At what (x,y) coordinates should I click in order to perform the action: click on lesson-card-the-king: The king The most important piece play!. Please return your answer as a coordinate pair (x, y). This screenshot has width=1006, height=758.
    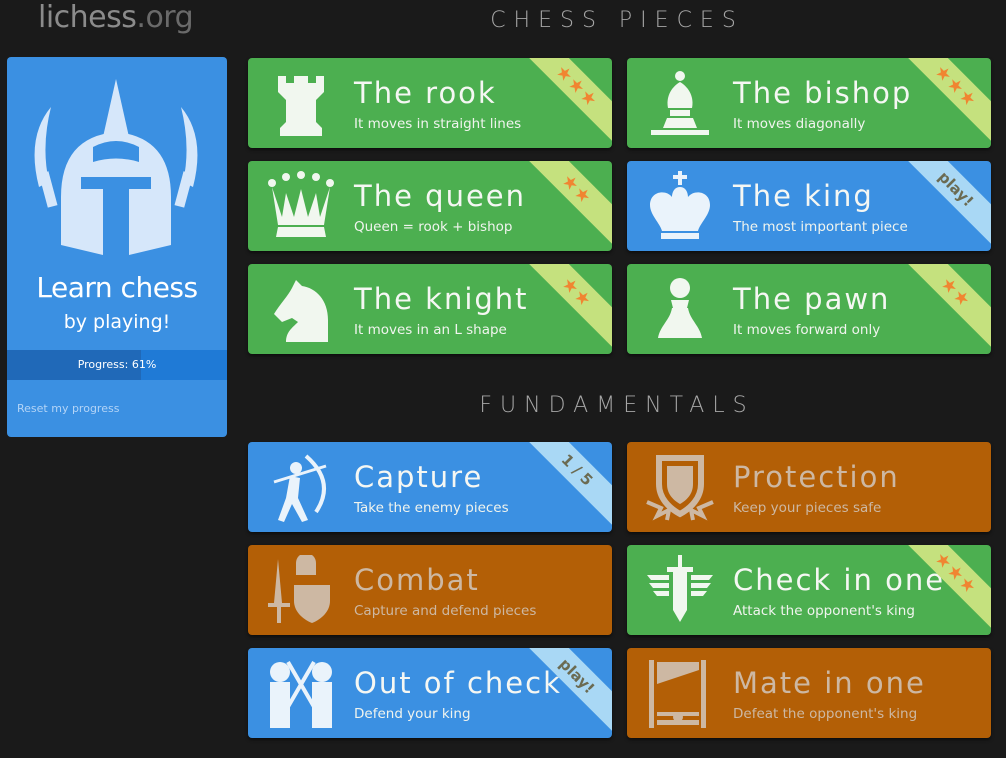
    Looking at the image, I should click on (809, 206).